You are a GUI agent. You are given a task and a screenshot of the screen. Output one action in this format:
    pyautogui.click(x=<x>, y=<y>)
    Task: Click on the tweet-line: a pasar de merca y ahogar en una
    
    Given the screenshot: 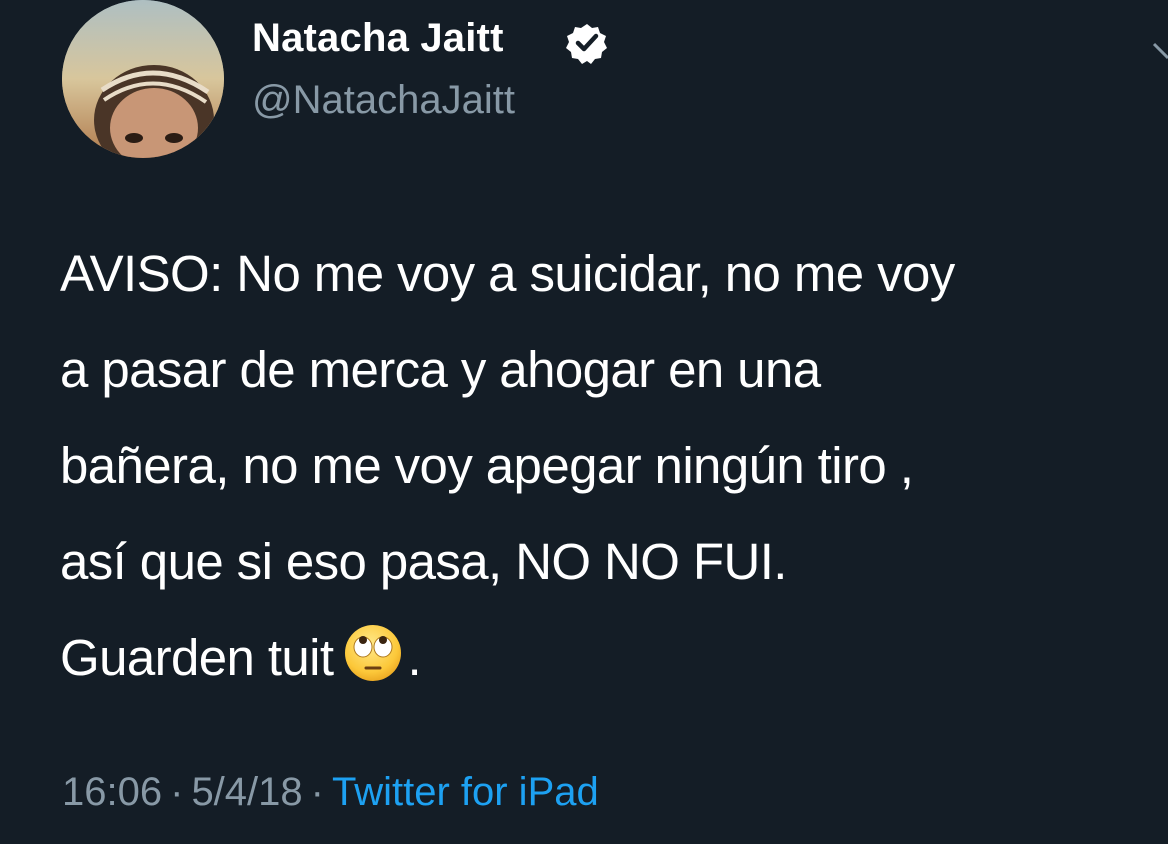 What is the action you would take?
    pyautogui.click(x=440, y=369)
    